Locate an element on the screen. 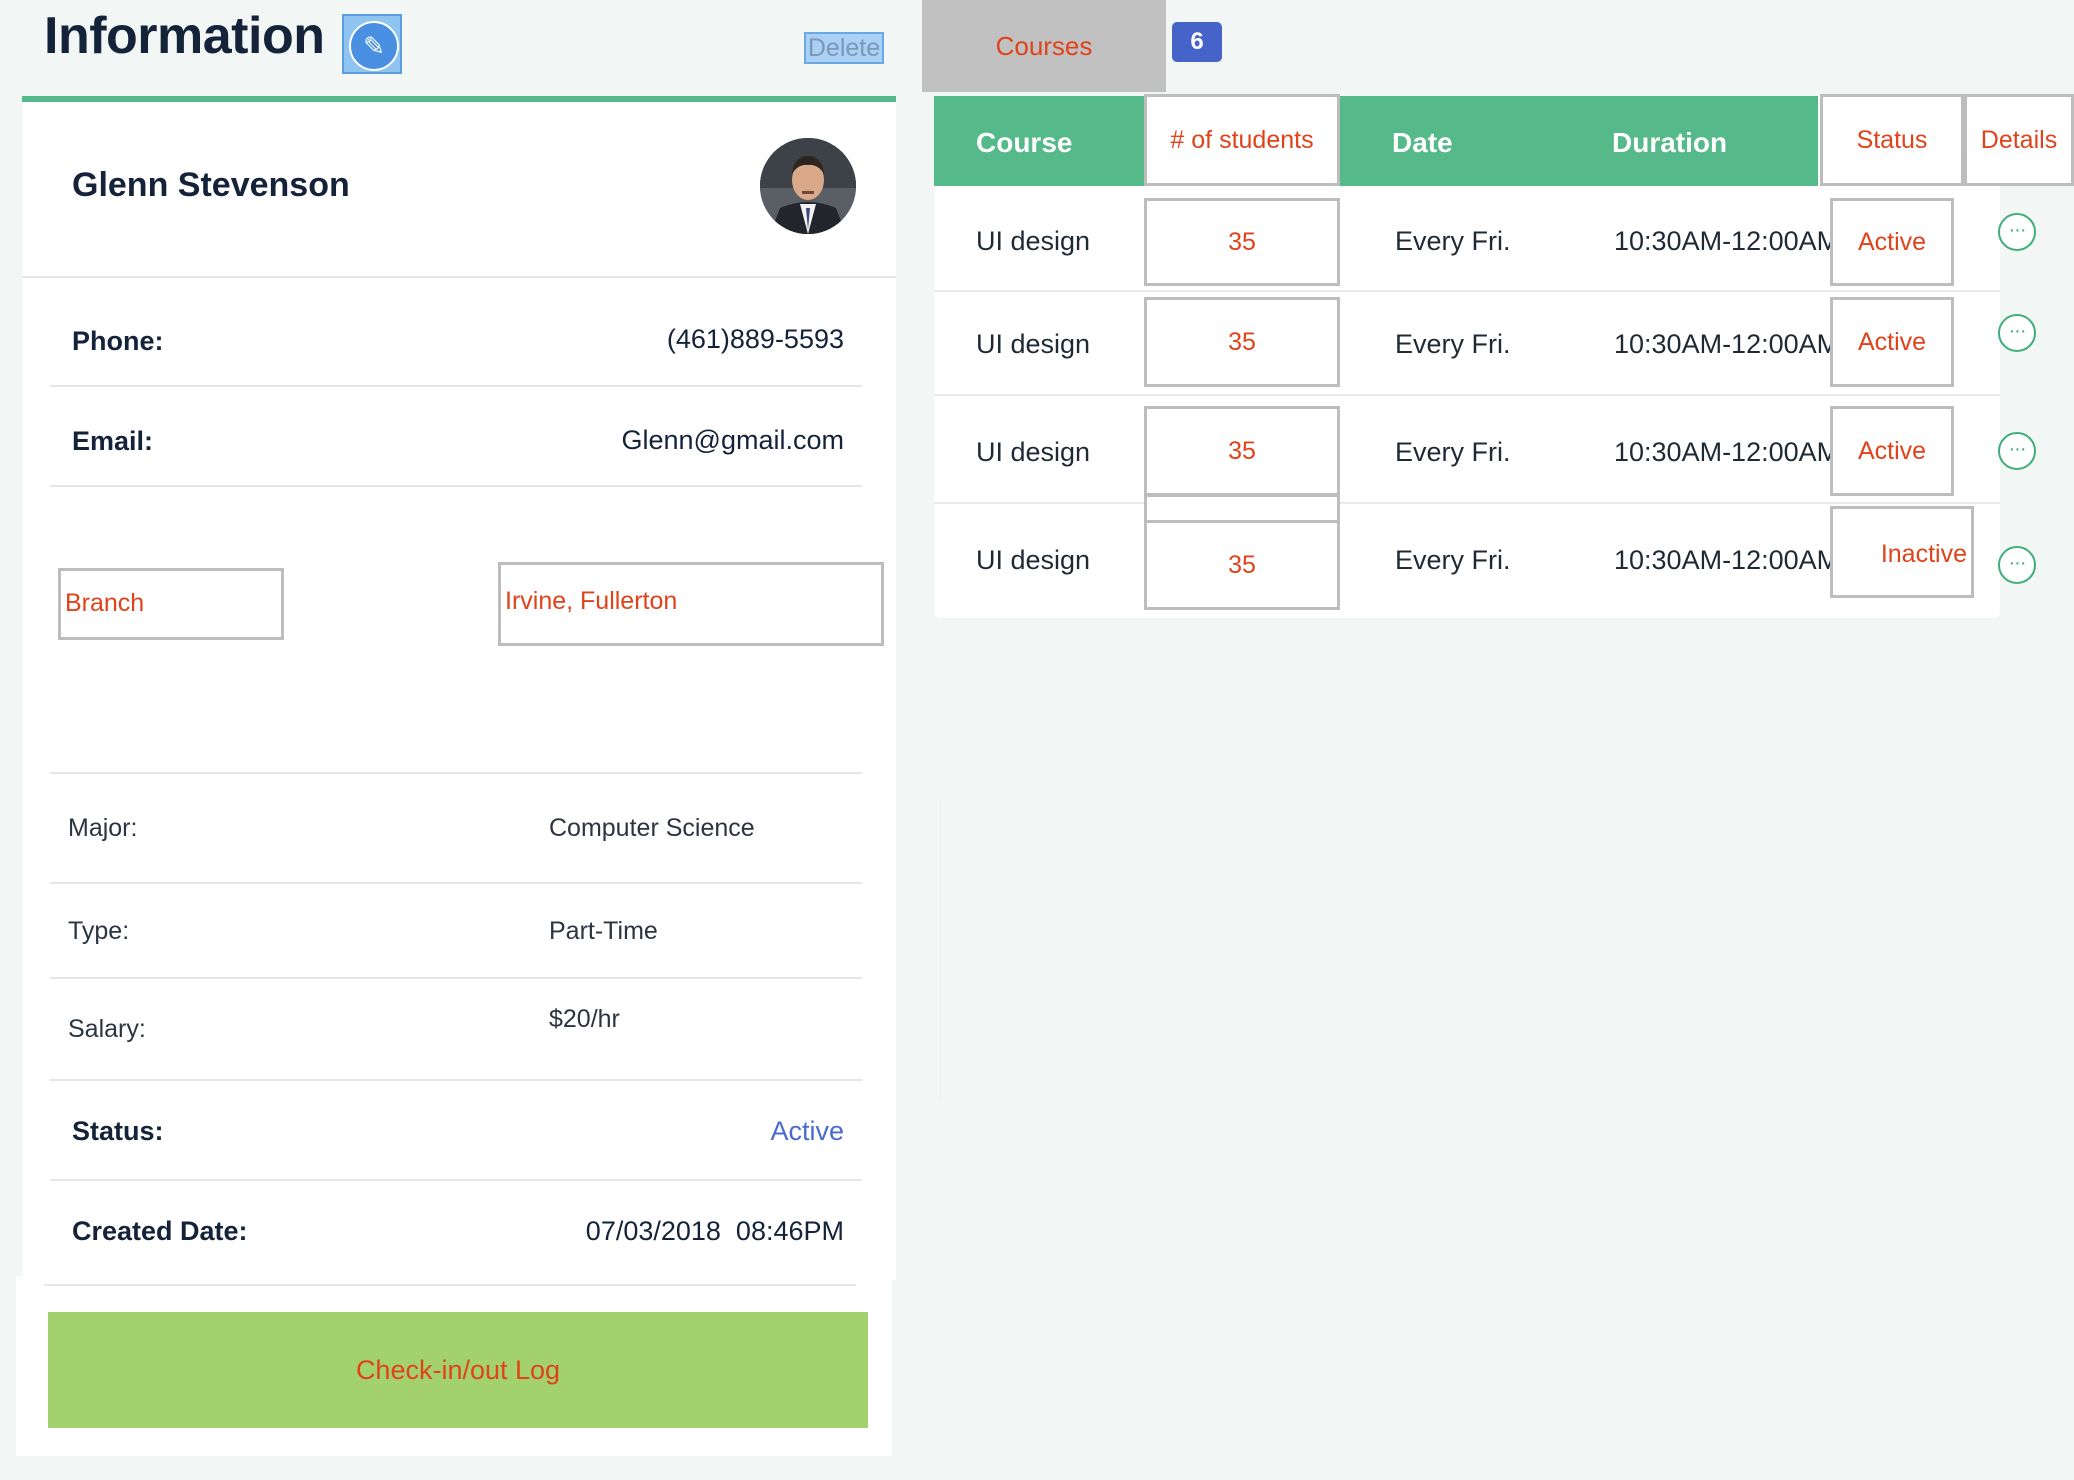 This screenshot has width=2074, height=1480. courses-count-badge: 6 is located at coordinates (1197, 42).